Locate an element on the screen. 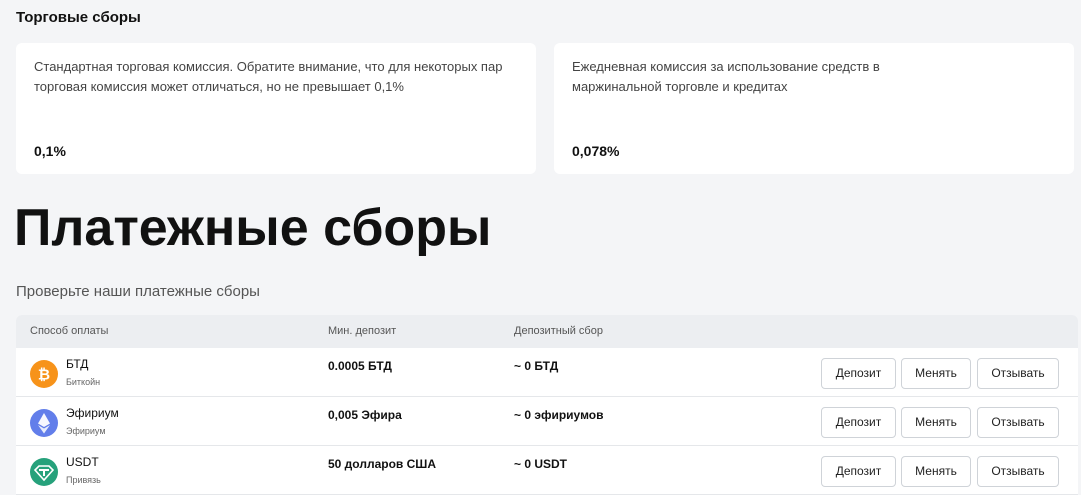 Image resolution: width=1081 pixels, height=495 pixels. payment-fees-subheading: Проверьте наши платежные сборы is located at coordinates (138, 291).